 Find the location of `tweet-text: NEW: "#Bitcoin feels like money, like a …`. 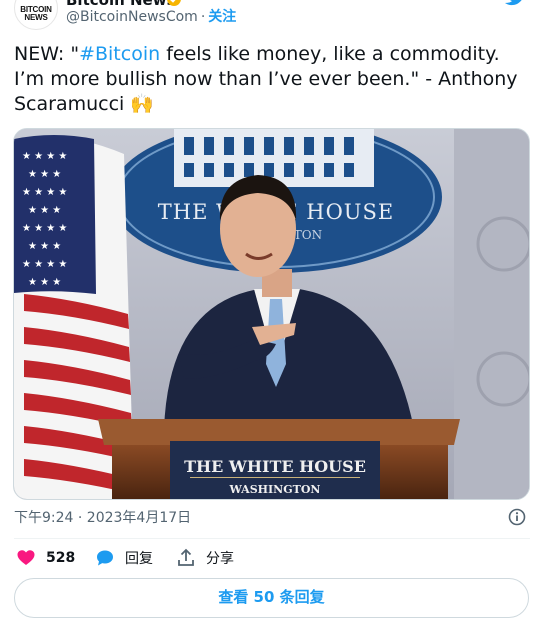

tweet-text: NEW: "#Bitcoin feels like money, like a … is located at coordinates (269, 79).